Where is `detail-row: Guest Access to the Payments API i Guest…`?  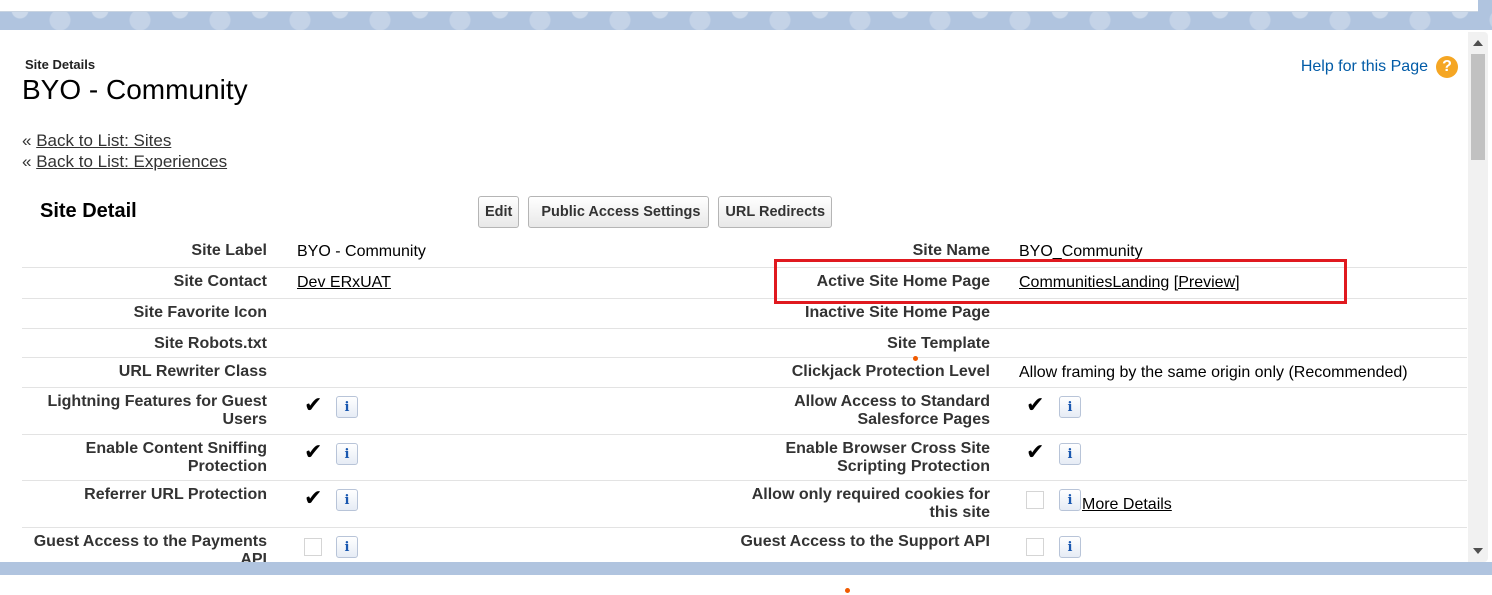
detail-row: Guest Access to the Payments API i Guest… is located at coordinates (744, 545).